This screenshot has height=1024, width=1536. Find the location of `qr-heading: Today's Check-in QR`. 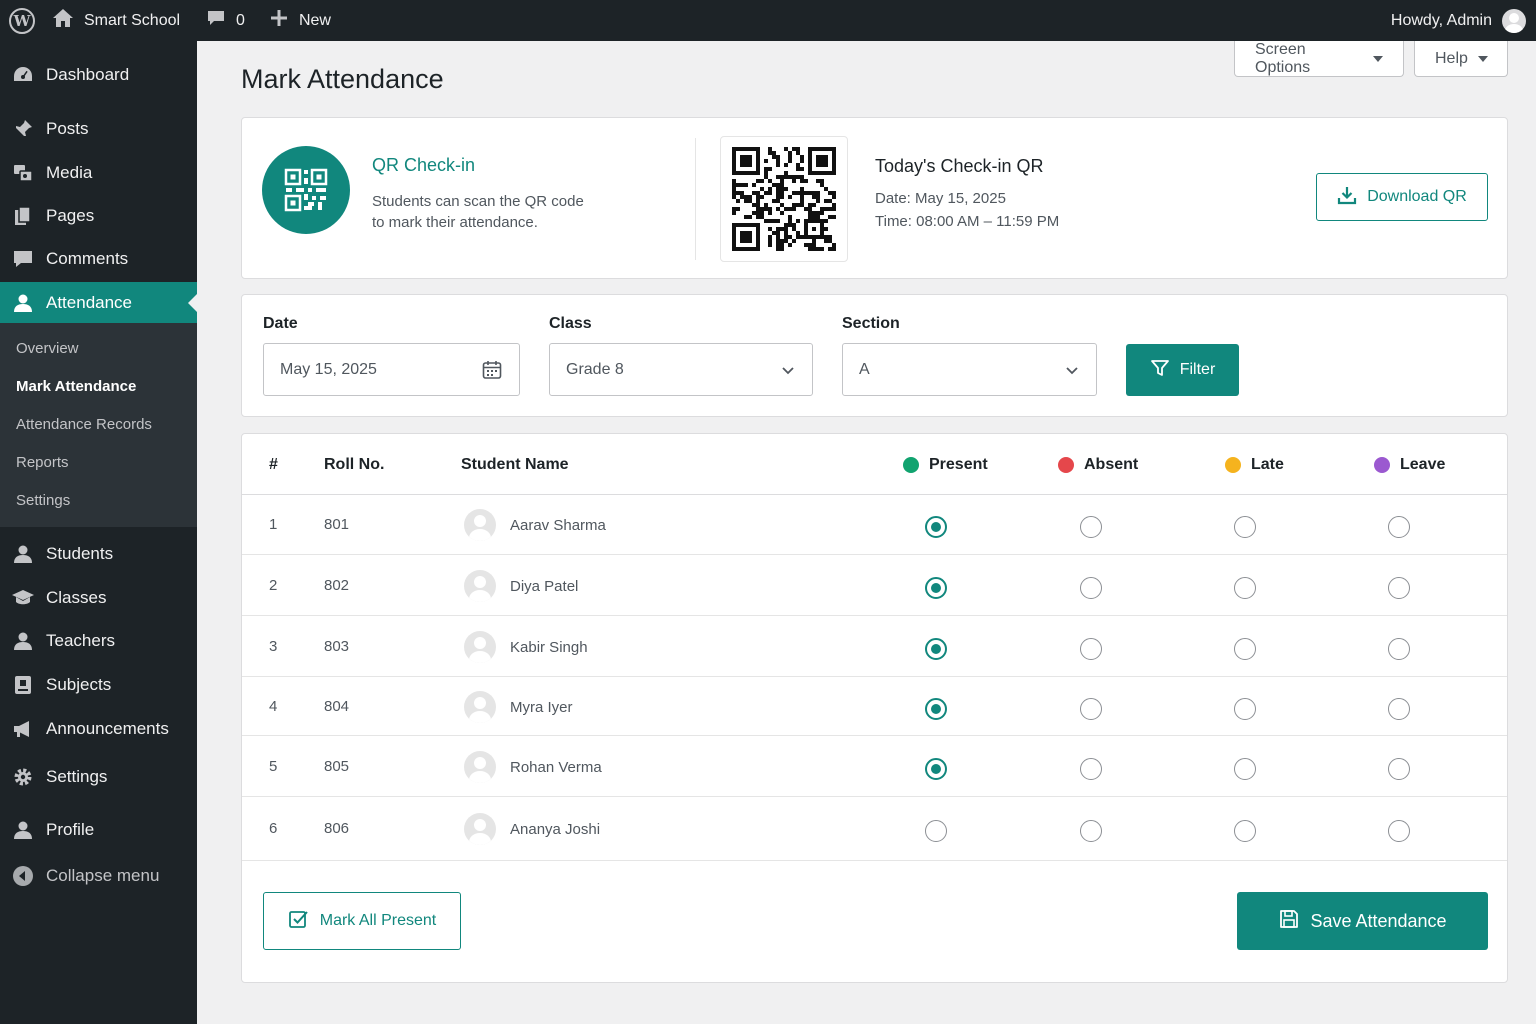

qr-heading: Today's Check-in QR is located at coordinates (959, 166).